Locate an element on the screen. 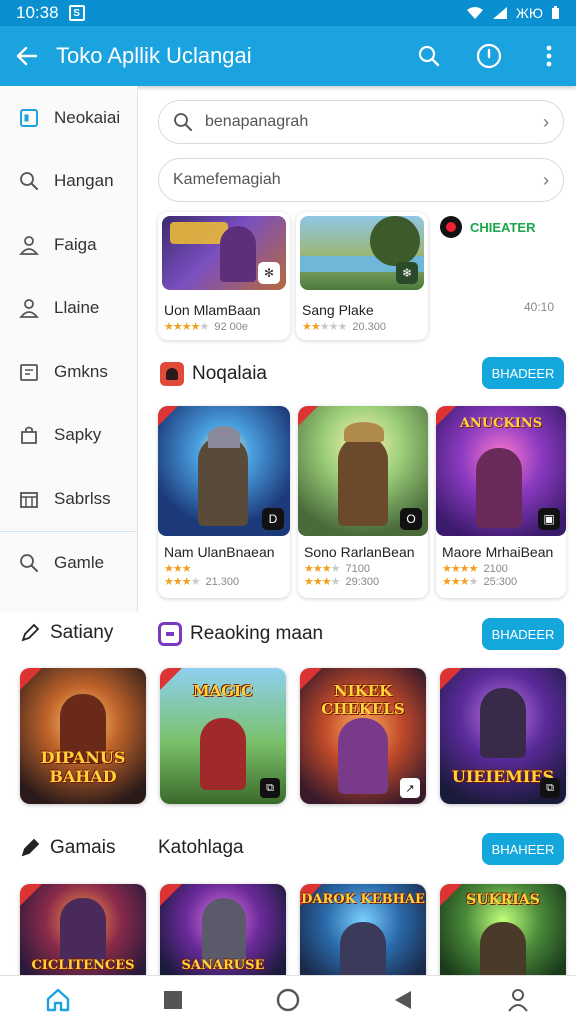 The width and height of the screenshot is (576, 1024). game-name: Sono RarlanBean is located at coordinates (359, 552).